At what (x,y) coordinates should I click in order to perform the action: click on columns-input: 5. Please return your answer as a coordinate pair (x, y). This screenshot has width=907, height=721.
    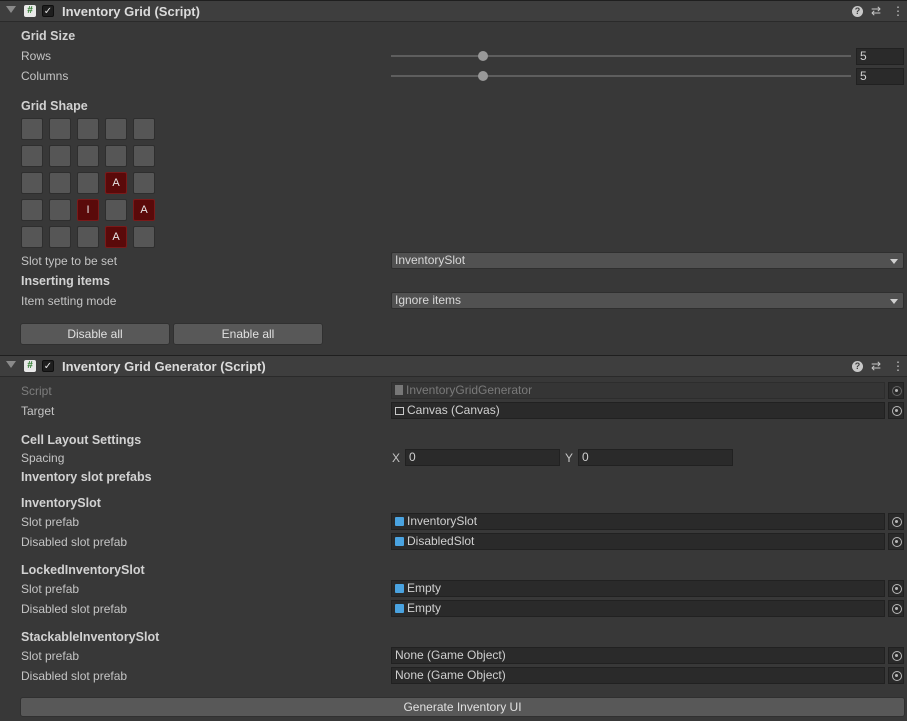
    Looking at the image, I should click on (880, 76).